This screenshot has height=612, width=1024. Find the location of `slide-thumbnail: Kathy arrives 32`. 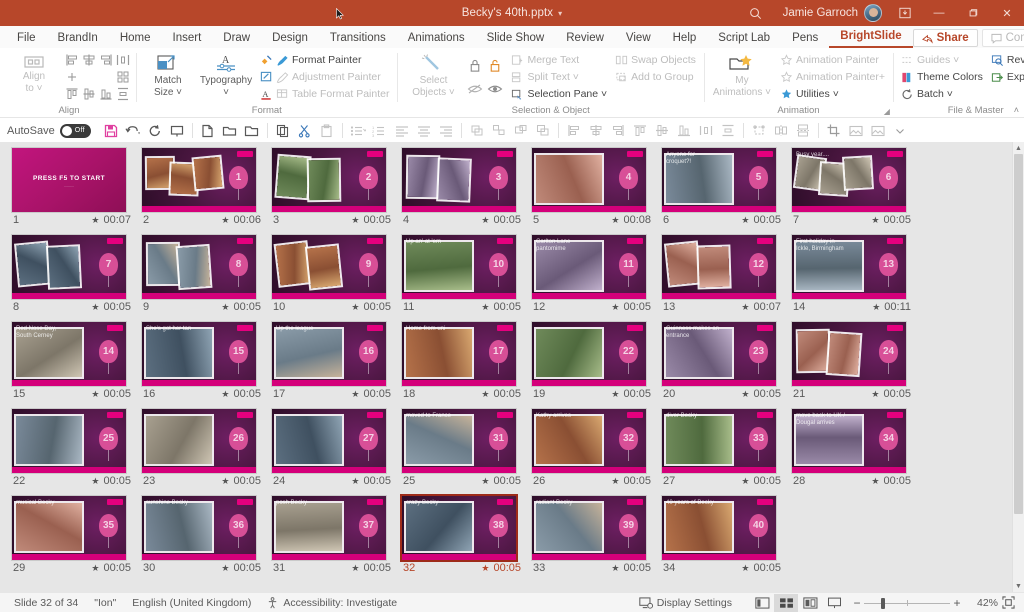

slide-thumbnail: Kathy arrives 32 is located at coordinates (589, 441).